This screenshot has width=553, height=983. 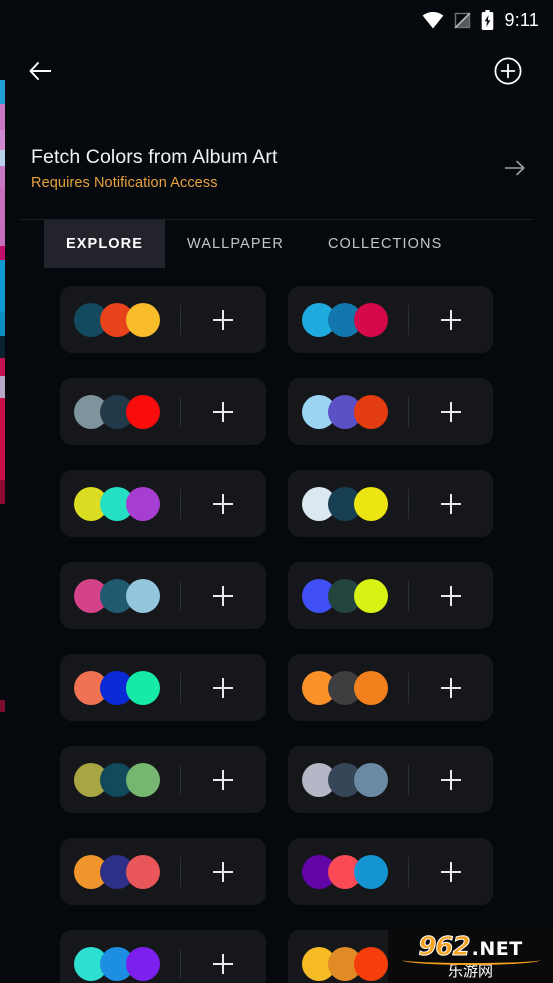 I want to click on status-bar: 9:11, so click(x=276, y=20).